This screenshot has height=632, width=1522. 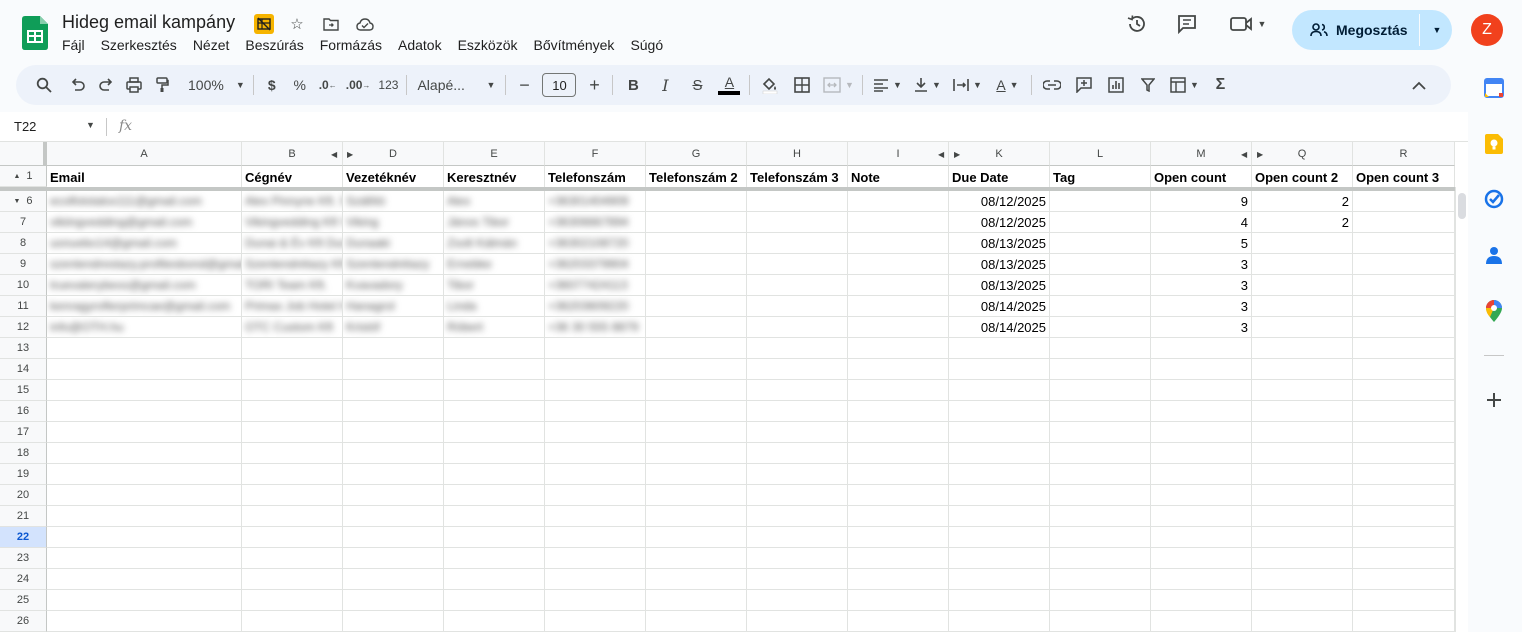 What do you see at coordinates (328, 85) in the screenshot?
I see `decrease-decimal-button: .0 ←` at bounding box center [328, 85].